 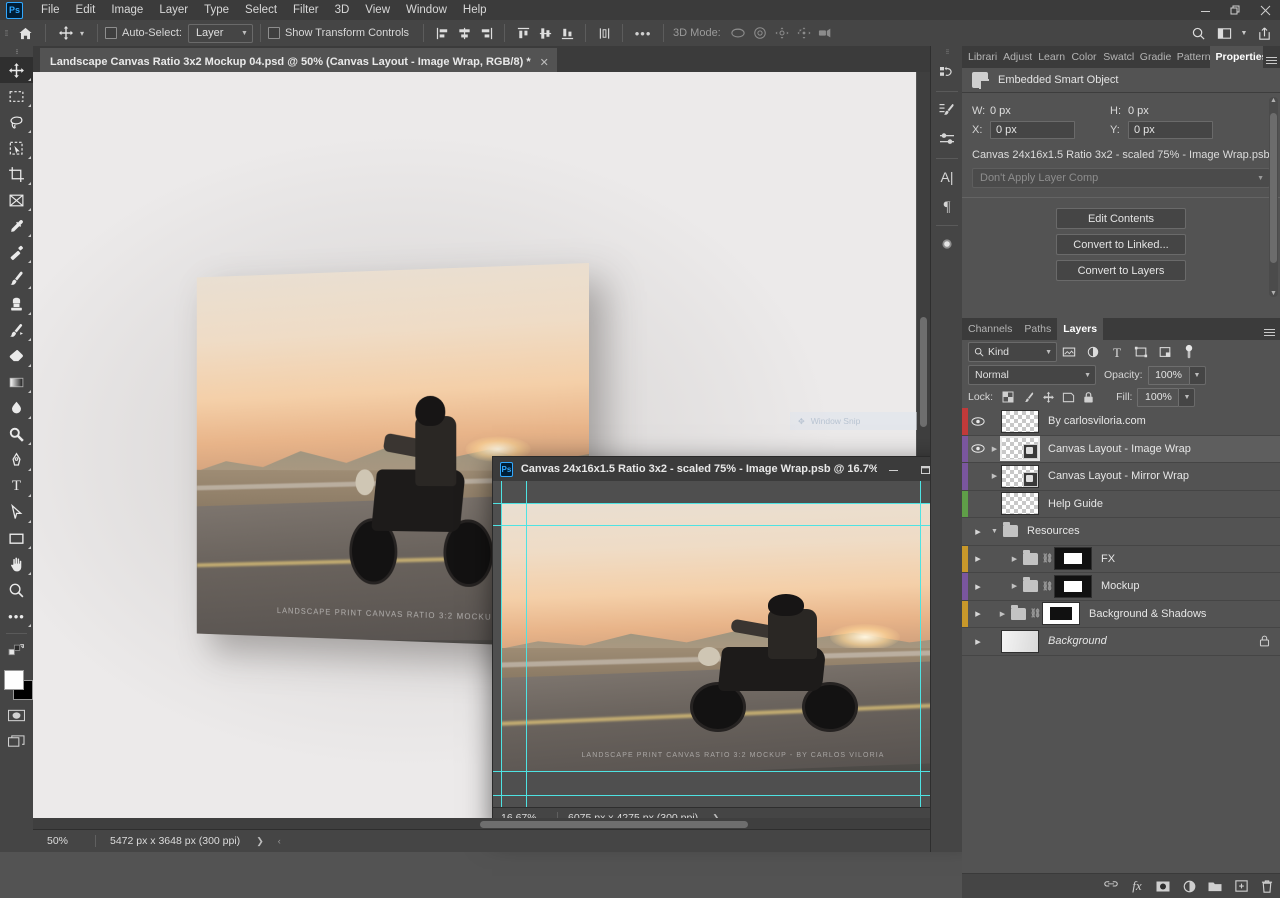 I want to click on layer-comp-select: Don't Apply Layer Comp ▼, so click(x=1121, y=178).